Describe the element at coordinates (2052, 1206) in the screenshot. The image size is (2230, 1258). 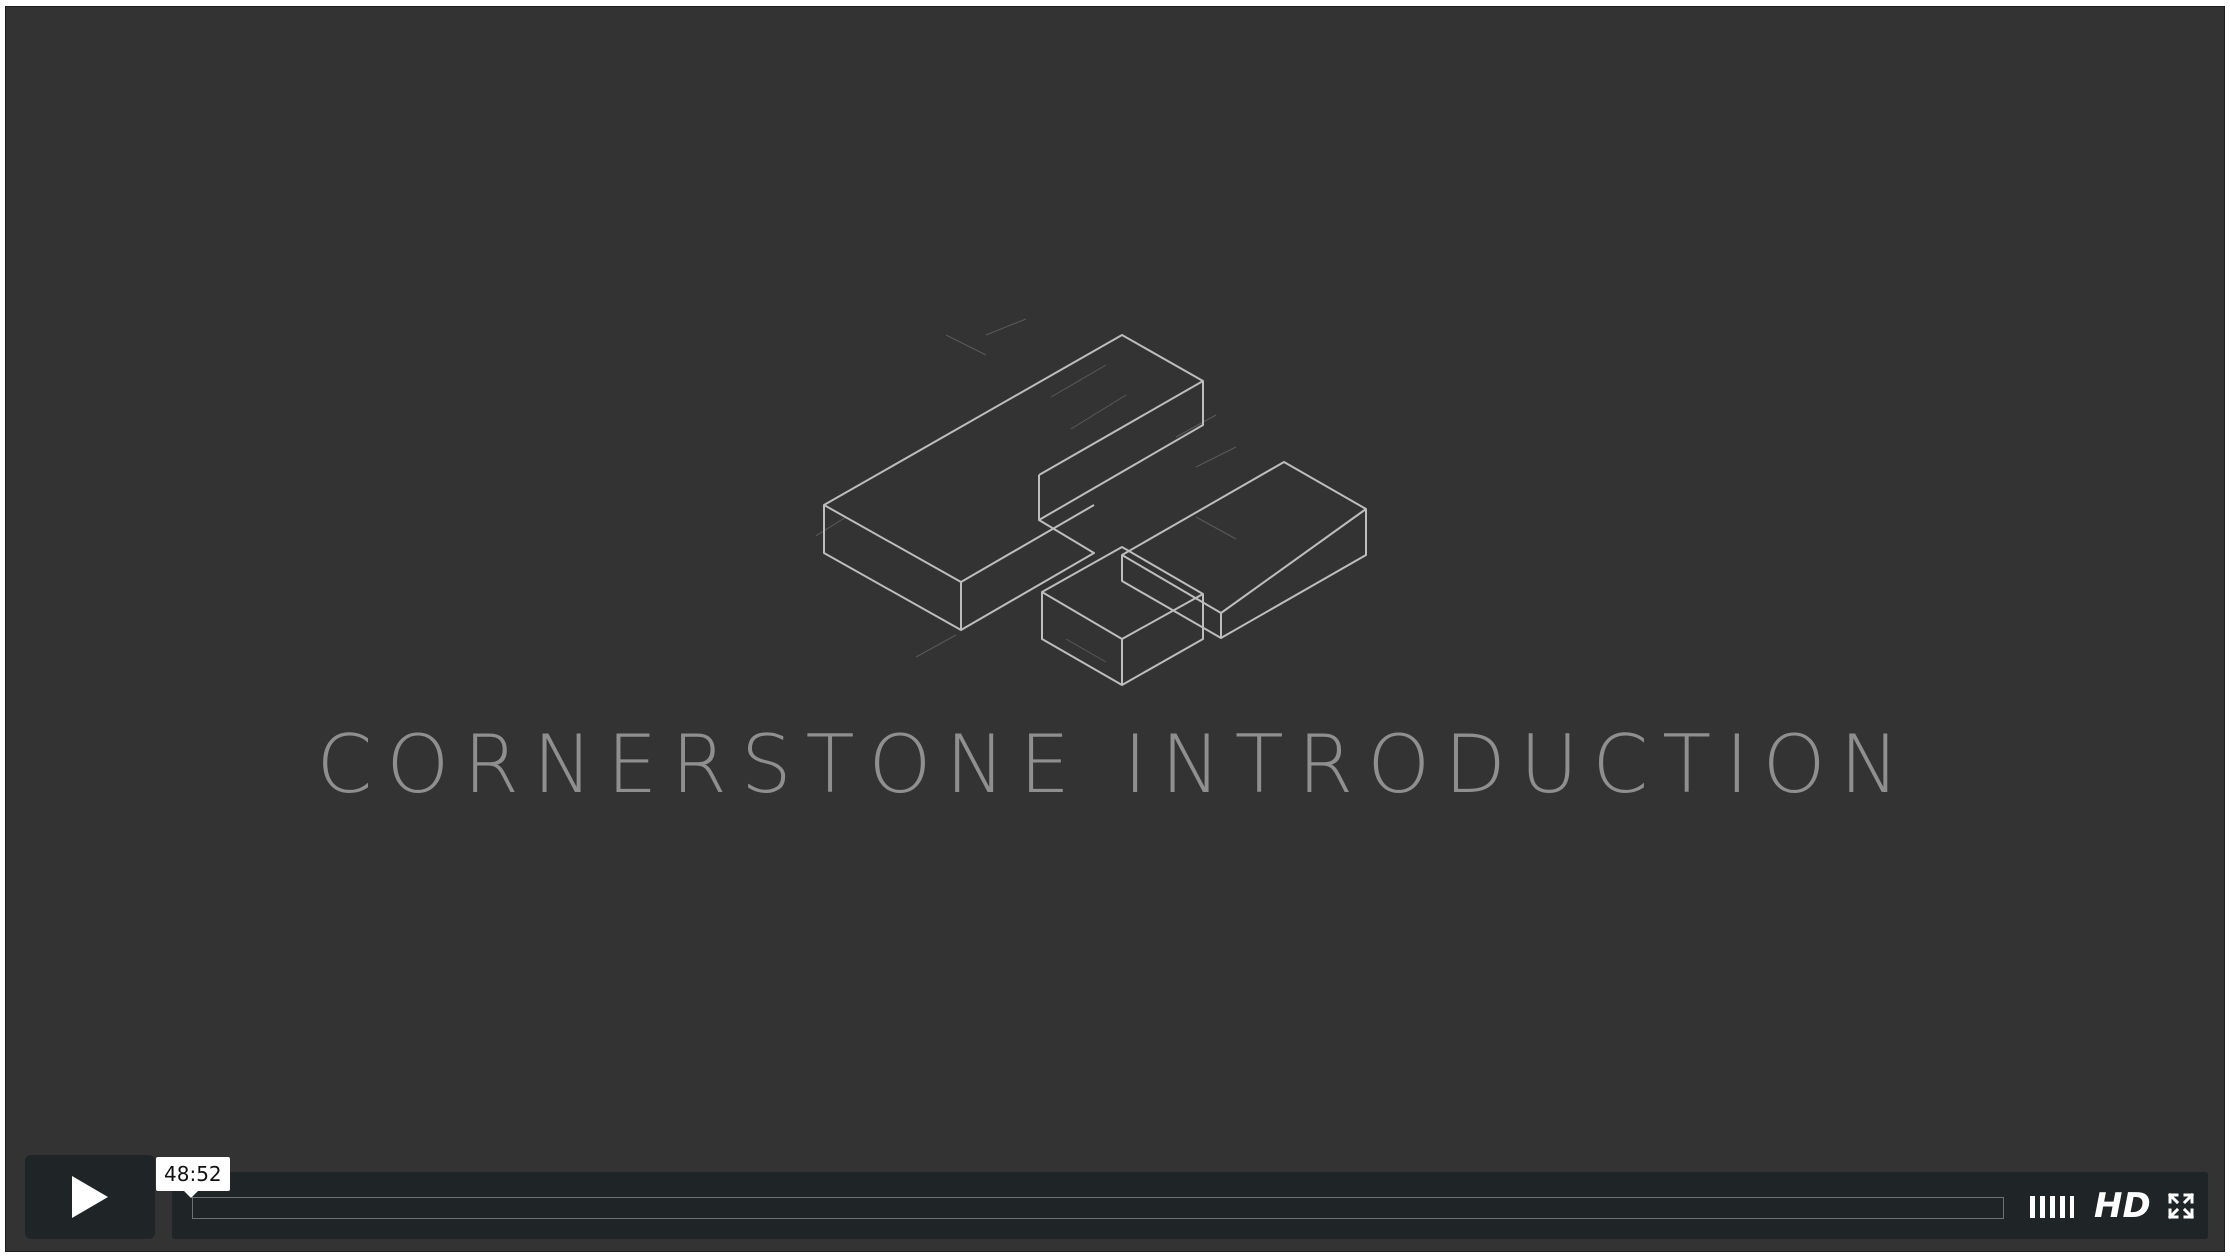
I see `volume-bars-icon` at that location.